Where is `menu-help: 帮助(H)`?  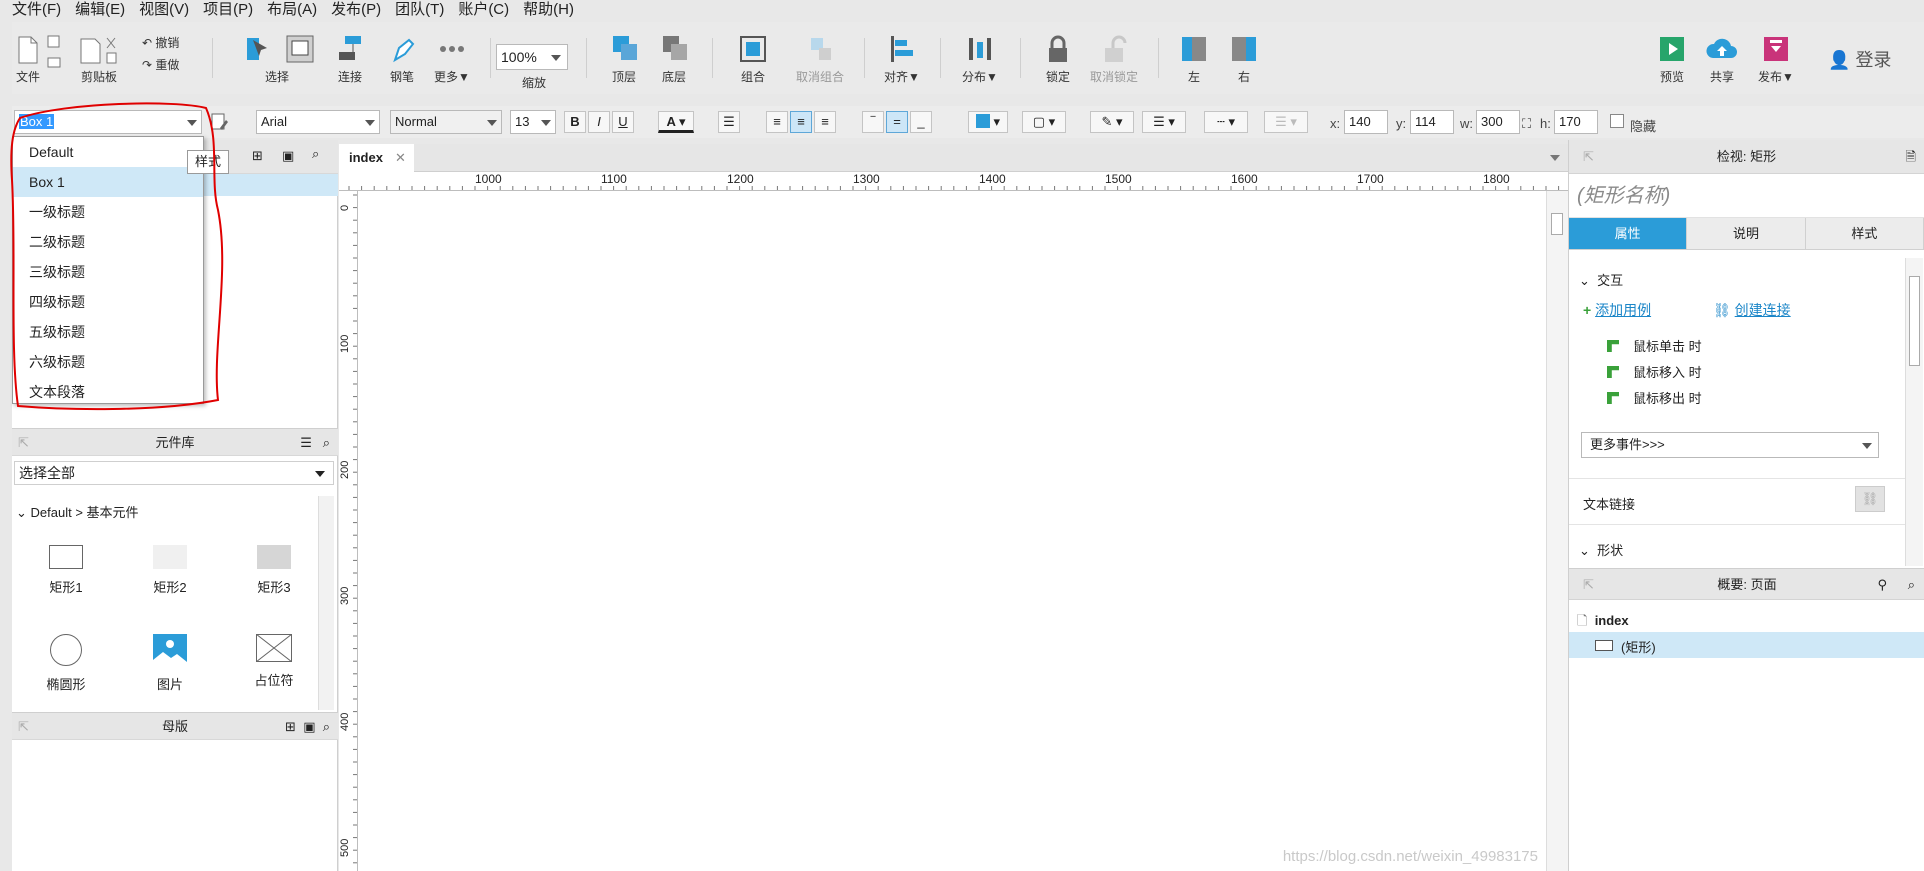 menu-help: 帮助(H) is located at coordinates (548, 10).